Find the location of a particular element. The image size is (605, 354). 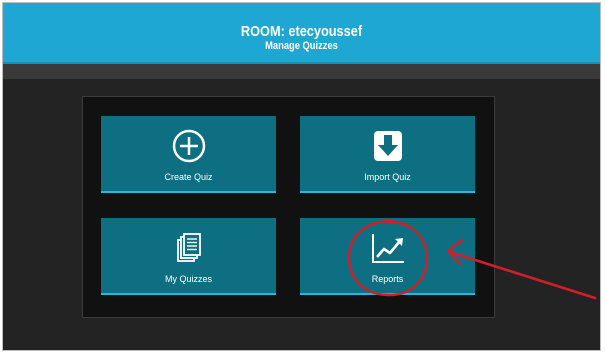

import-quiz-button: Import Quiz is located at coordinates (387, 154).